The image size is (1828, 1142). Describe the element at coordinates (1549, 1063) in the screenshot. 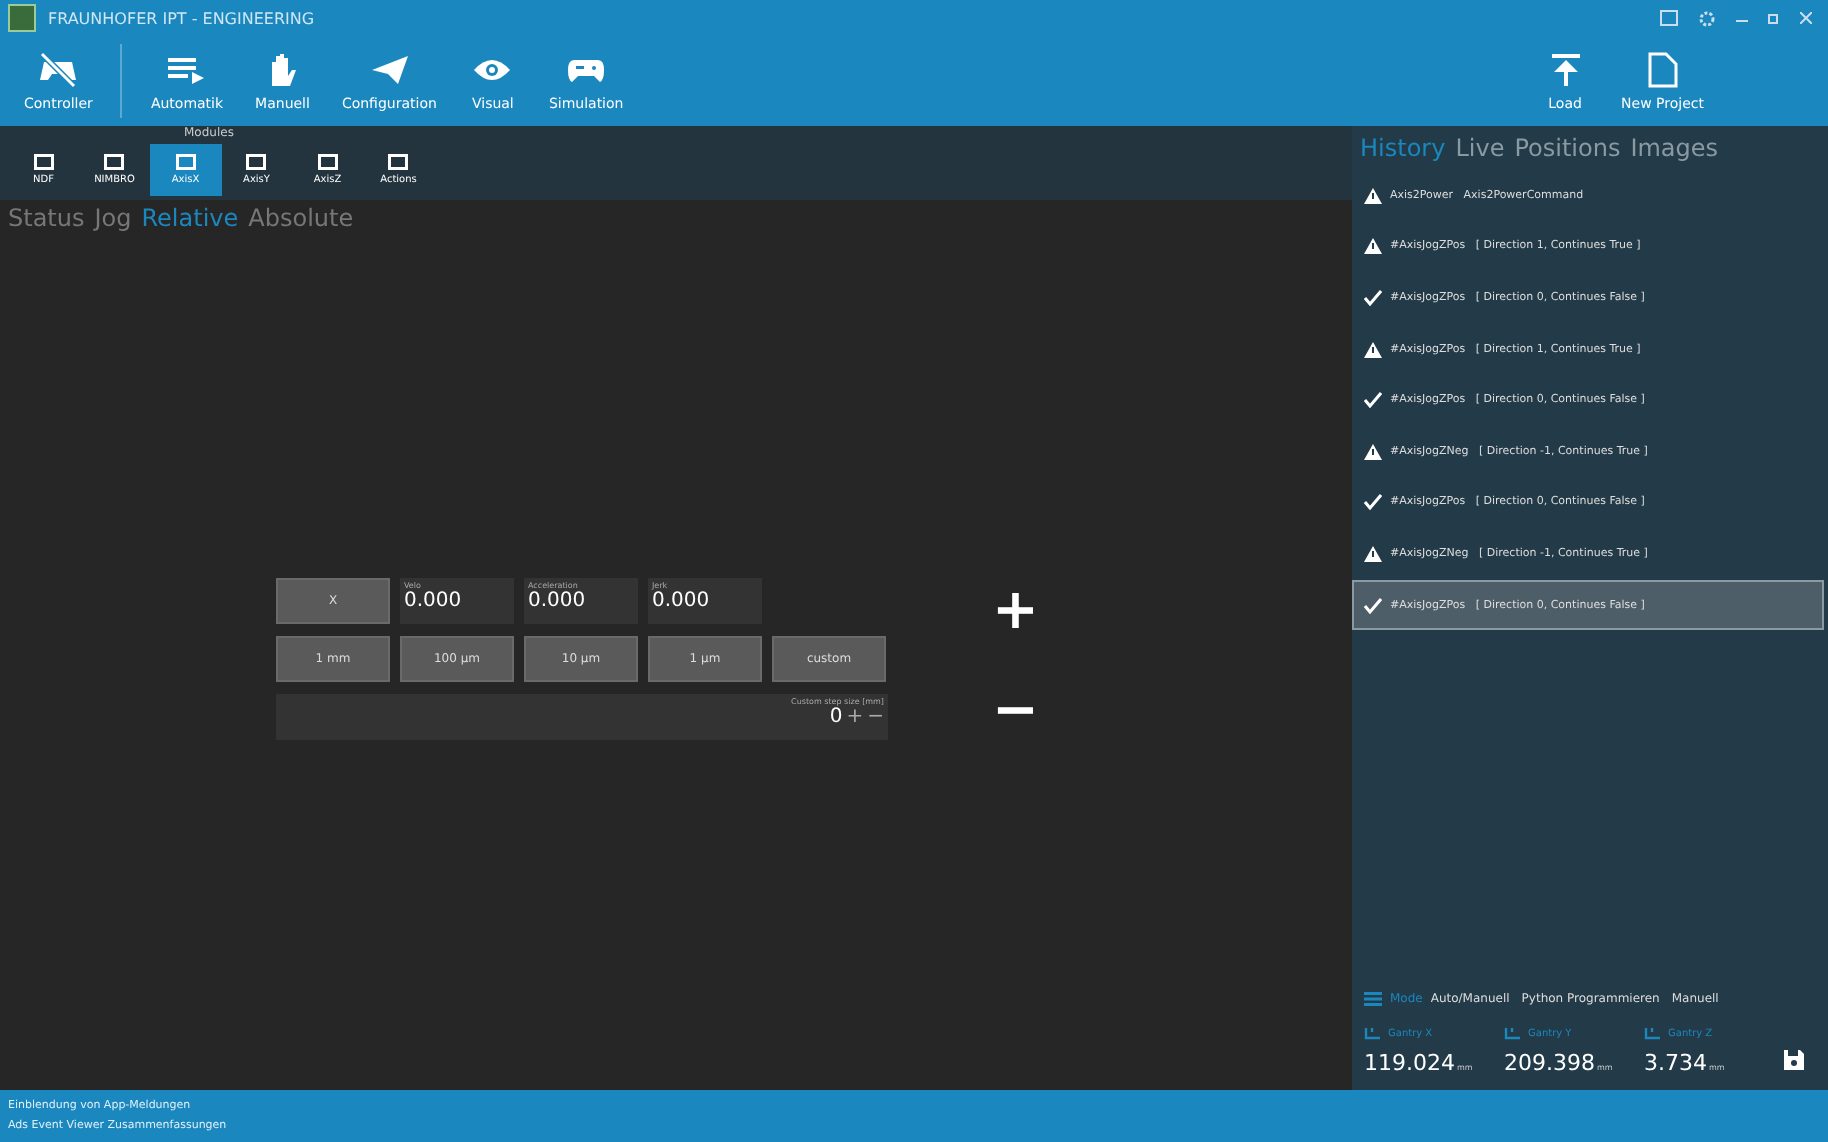

I see `gantry-value: 209.398` at that location.